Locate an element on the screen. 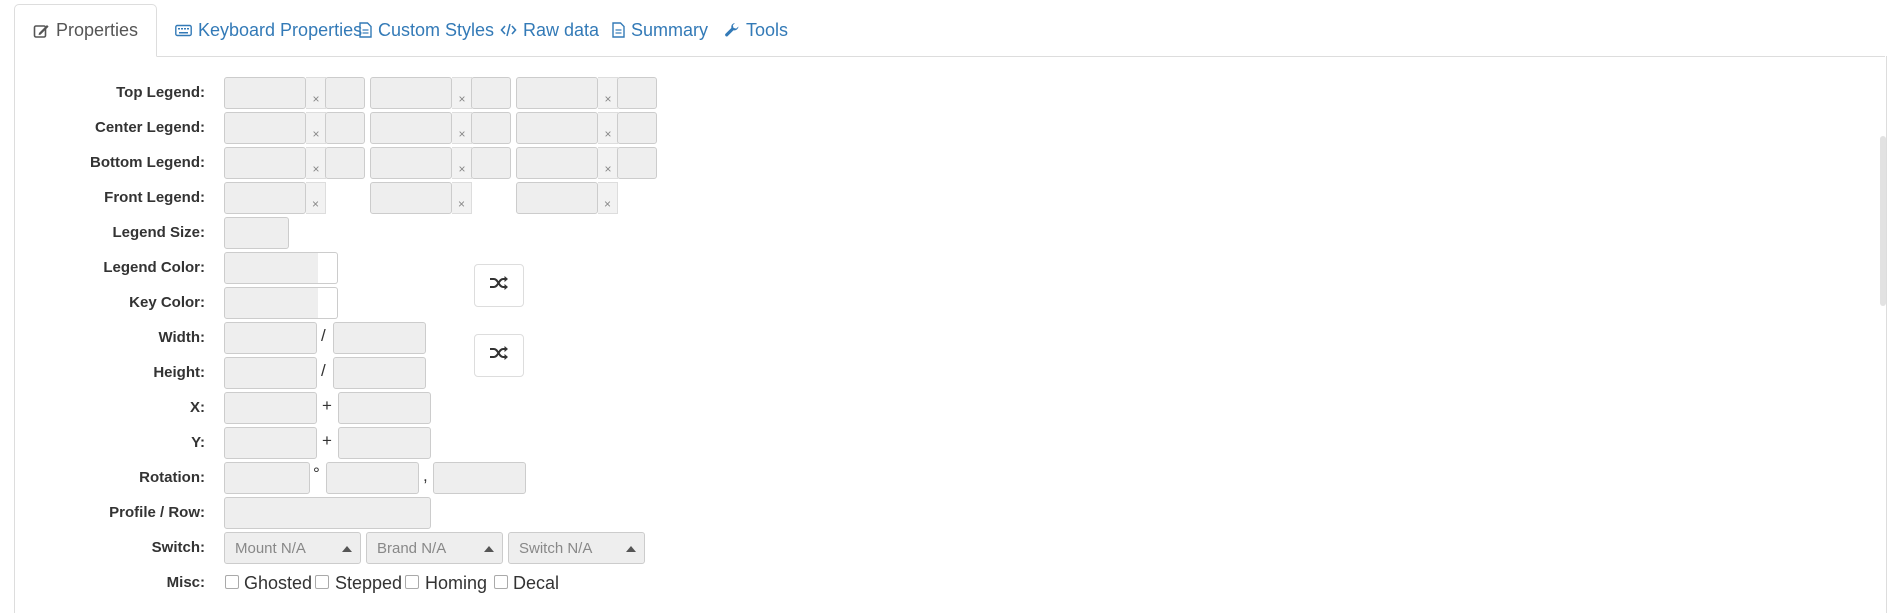  swap-size-button is located at coordinates (499, 355).